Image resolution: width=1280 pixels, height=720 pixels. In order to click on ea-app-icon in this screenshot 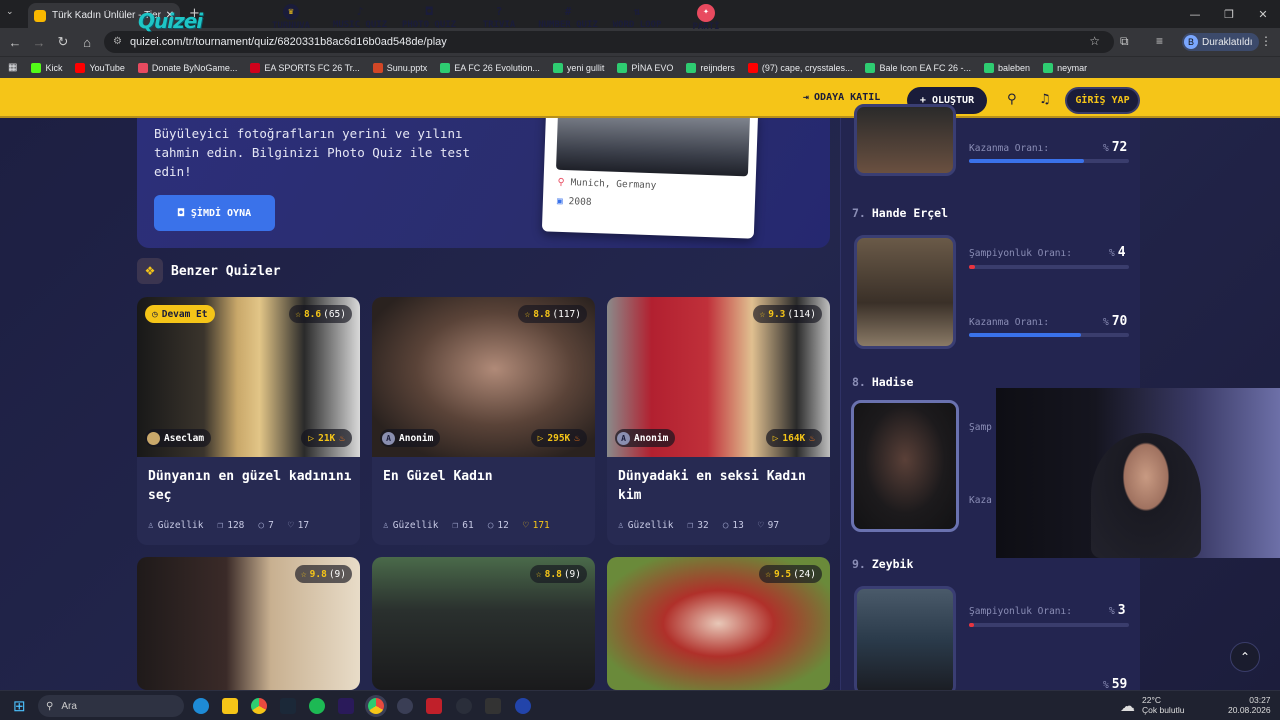, I will do `click(523, 706)`.